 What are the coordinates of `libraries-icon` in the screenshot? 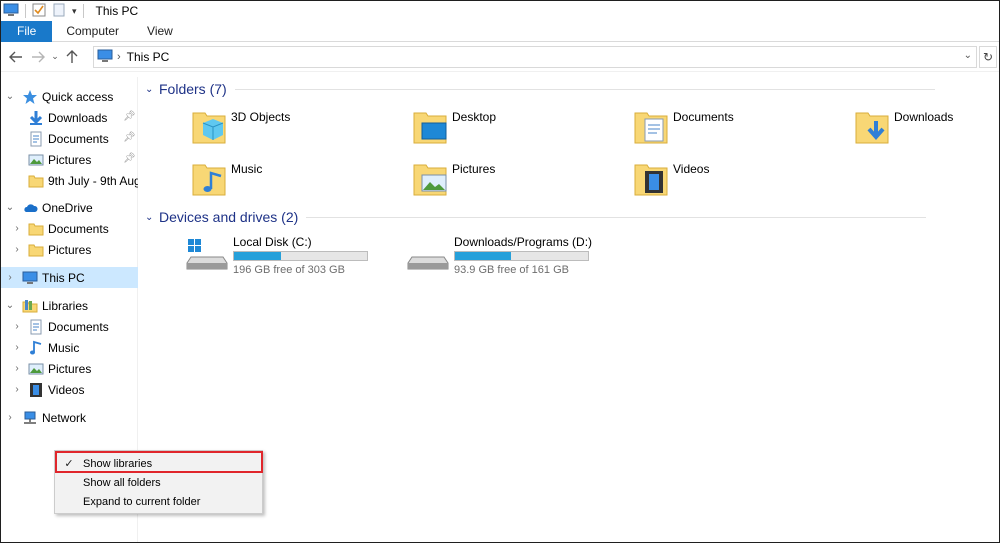 It's located at (30, 306).